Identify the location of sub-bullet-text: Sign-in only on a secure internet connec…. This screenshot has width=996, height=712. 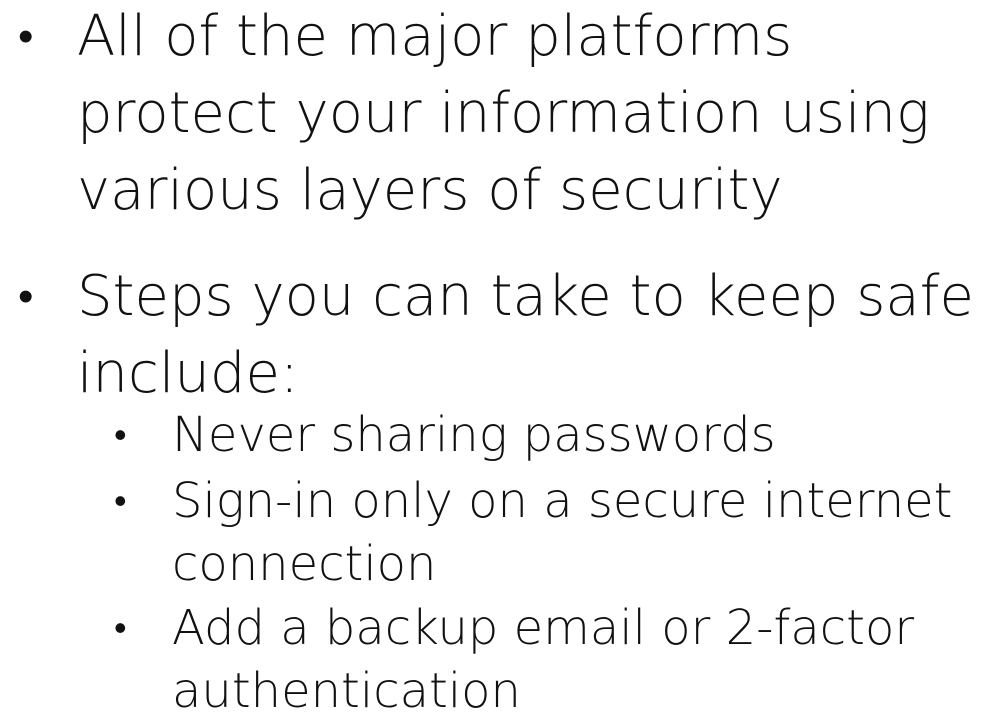
(562, 532).